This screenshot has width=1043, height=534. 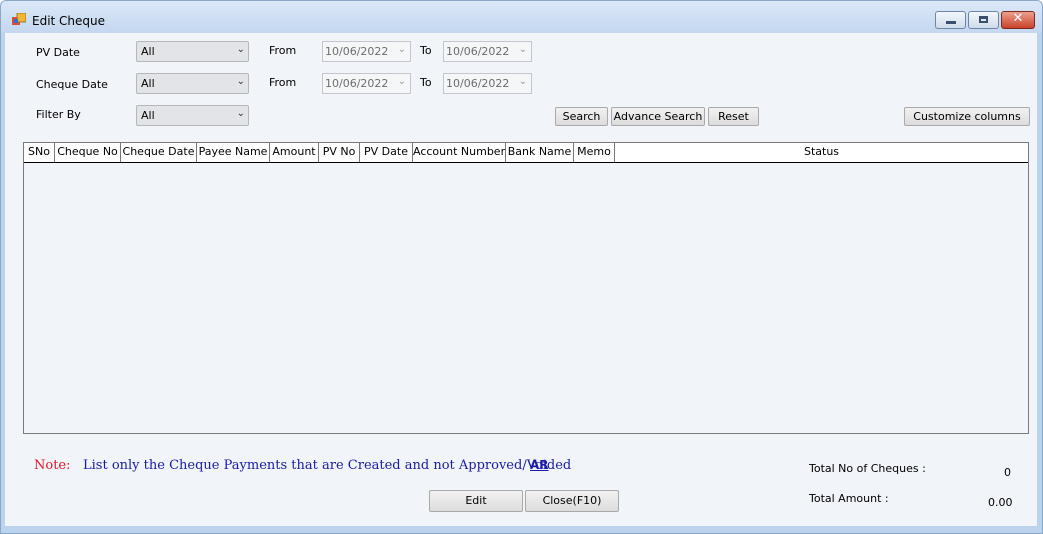 I want to click on column-header-pv-no: PV No, so click(x=339, y=152).